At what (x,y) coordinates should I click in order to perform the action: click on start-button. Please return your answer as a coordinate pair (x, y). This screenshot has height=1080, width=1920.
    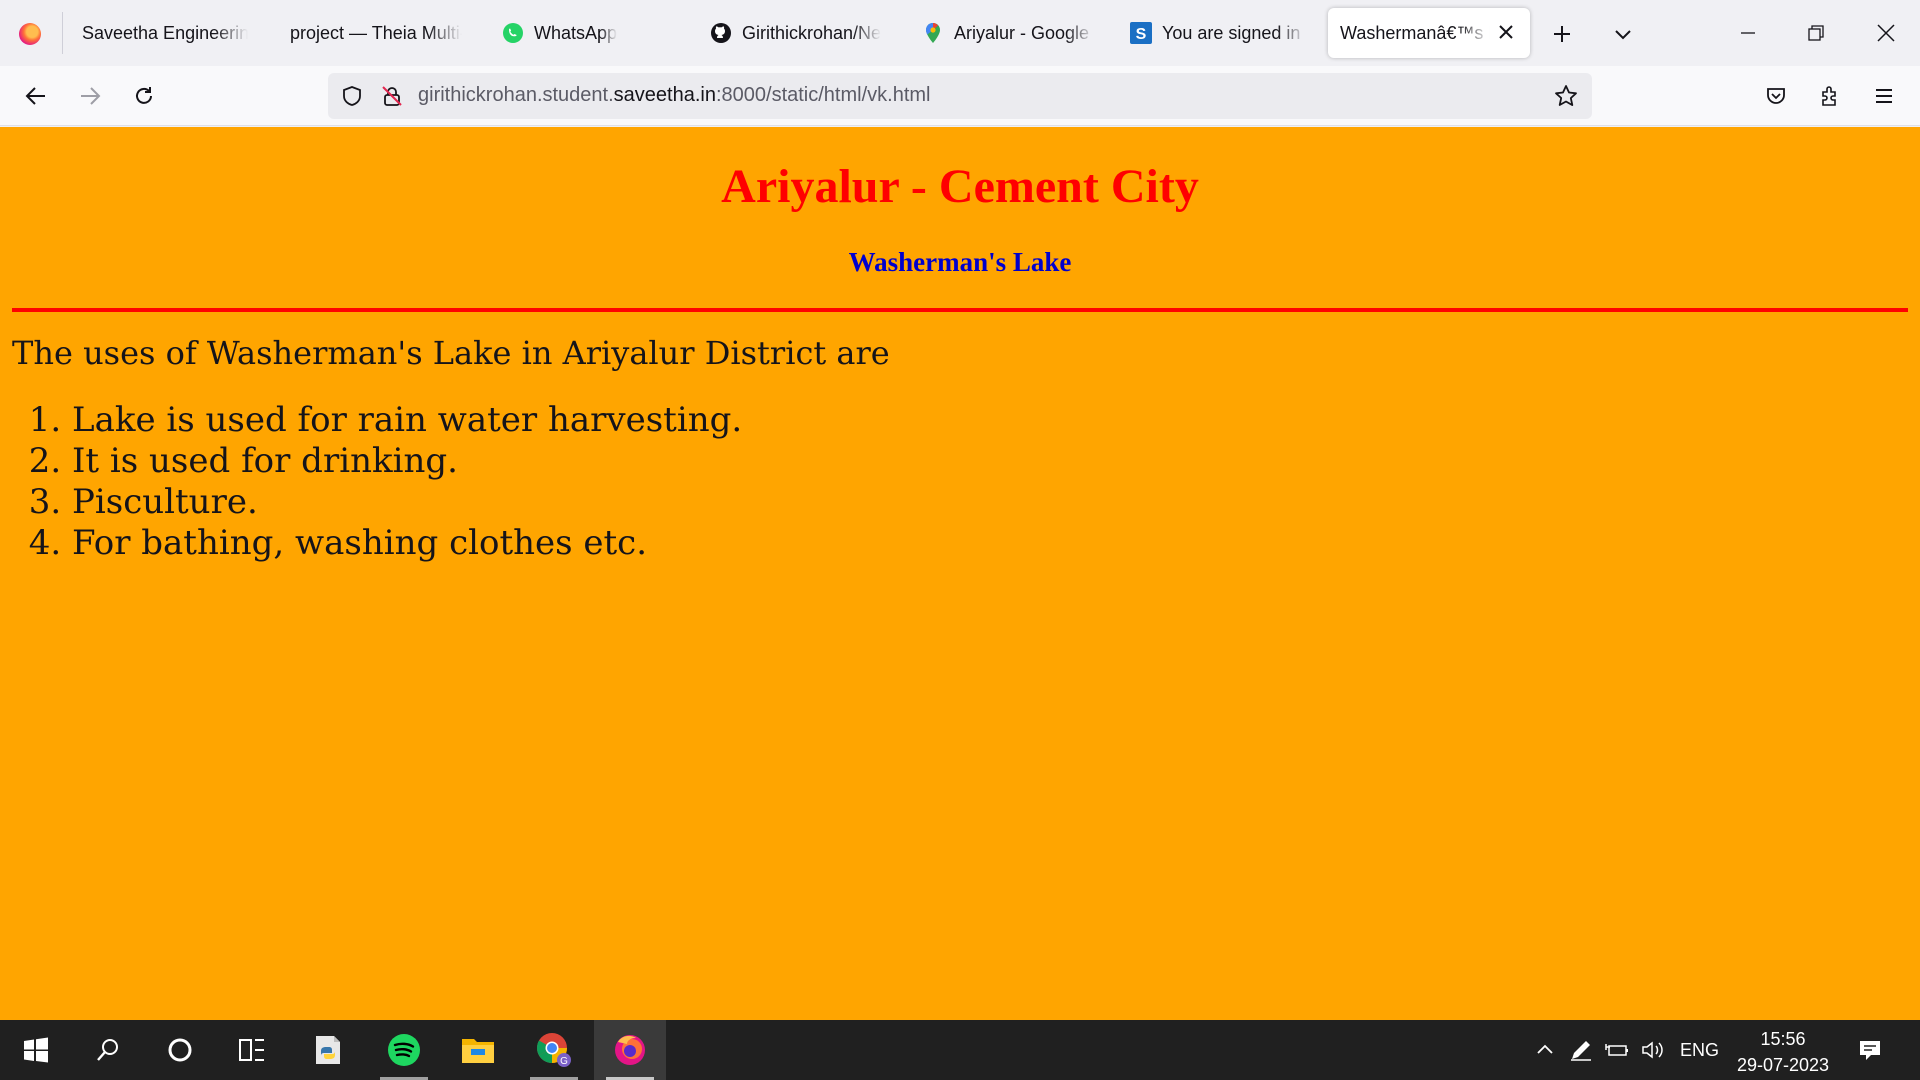
    Looking at the image, I should click on (36, 1050).